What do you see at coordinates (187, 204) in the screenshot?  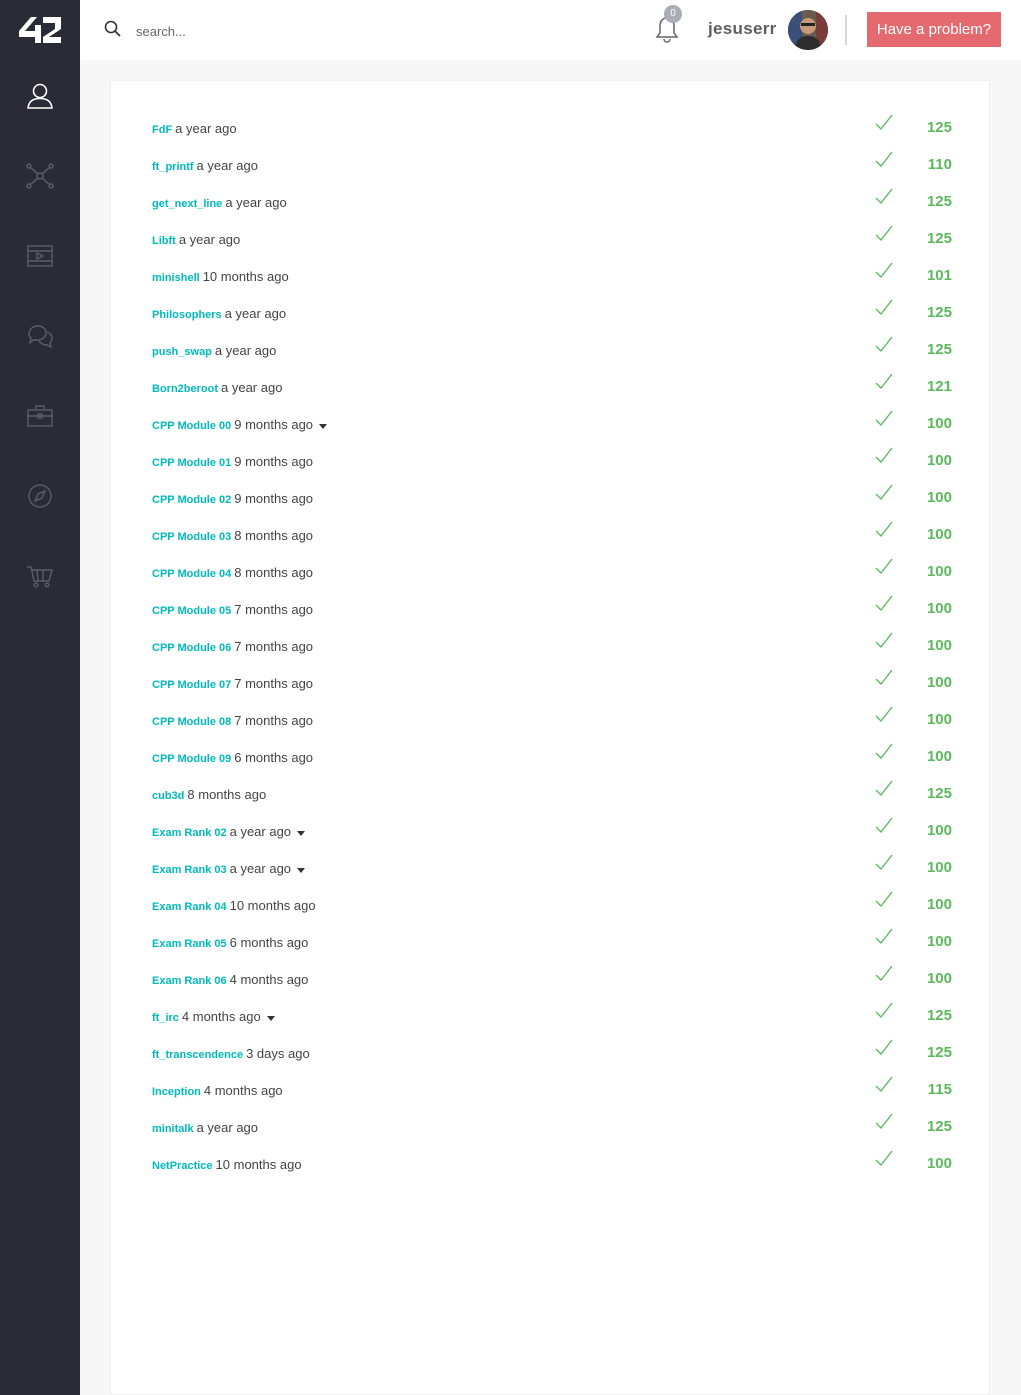 I see `project-name: get_next_line` at bounding box center [187, 204].